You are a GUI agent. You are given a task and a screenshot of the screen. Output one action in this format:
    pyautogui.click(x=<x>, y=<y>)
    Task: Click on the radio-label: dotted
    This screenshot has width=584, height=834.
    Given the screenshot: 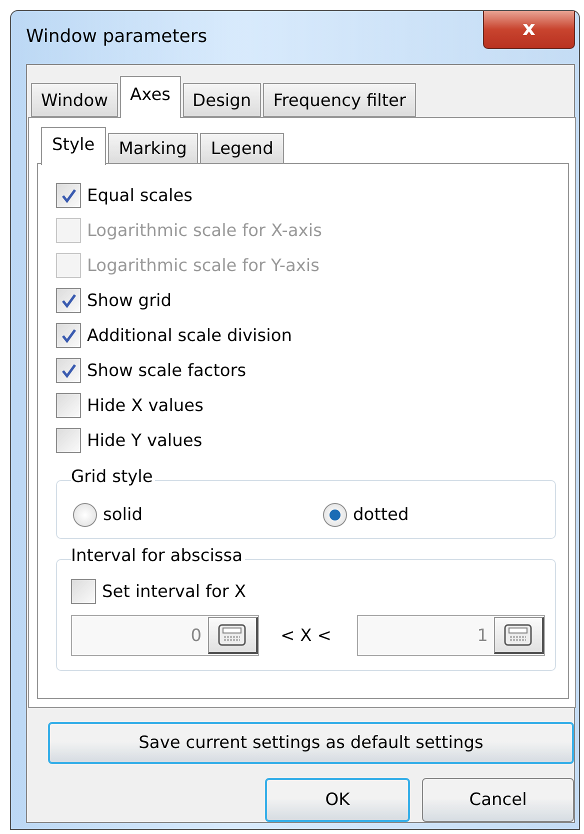 What is the action you would take?
    pyautogui.click(x=381, y=514)
    